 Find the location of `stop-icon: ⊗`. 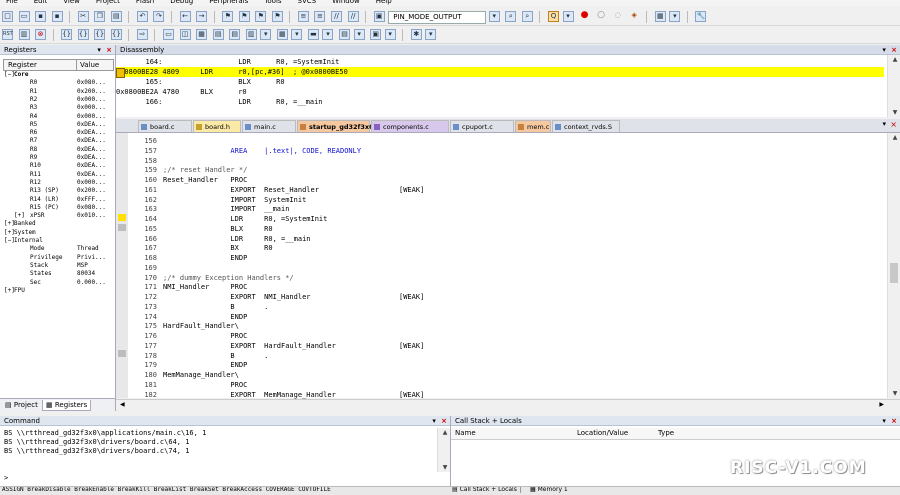

stop-icon: ⊗ is located at coordinates (41, 34).